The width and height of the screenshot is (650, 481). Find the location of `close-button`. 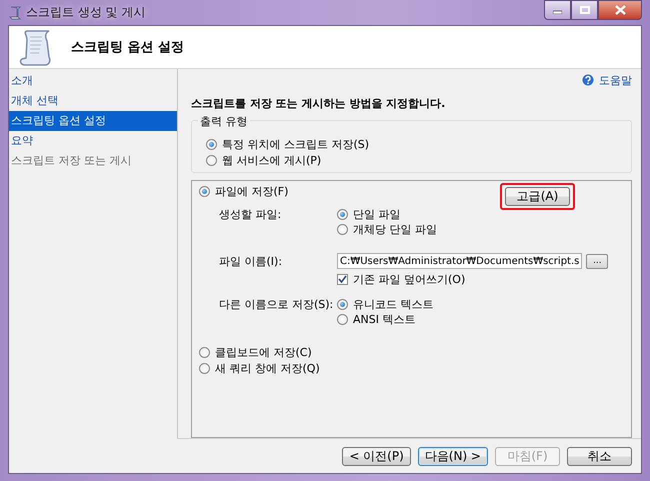

close-button is located at coordinates (620, 10).